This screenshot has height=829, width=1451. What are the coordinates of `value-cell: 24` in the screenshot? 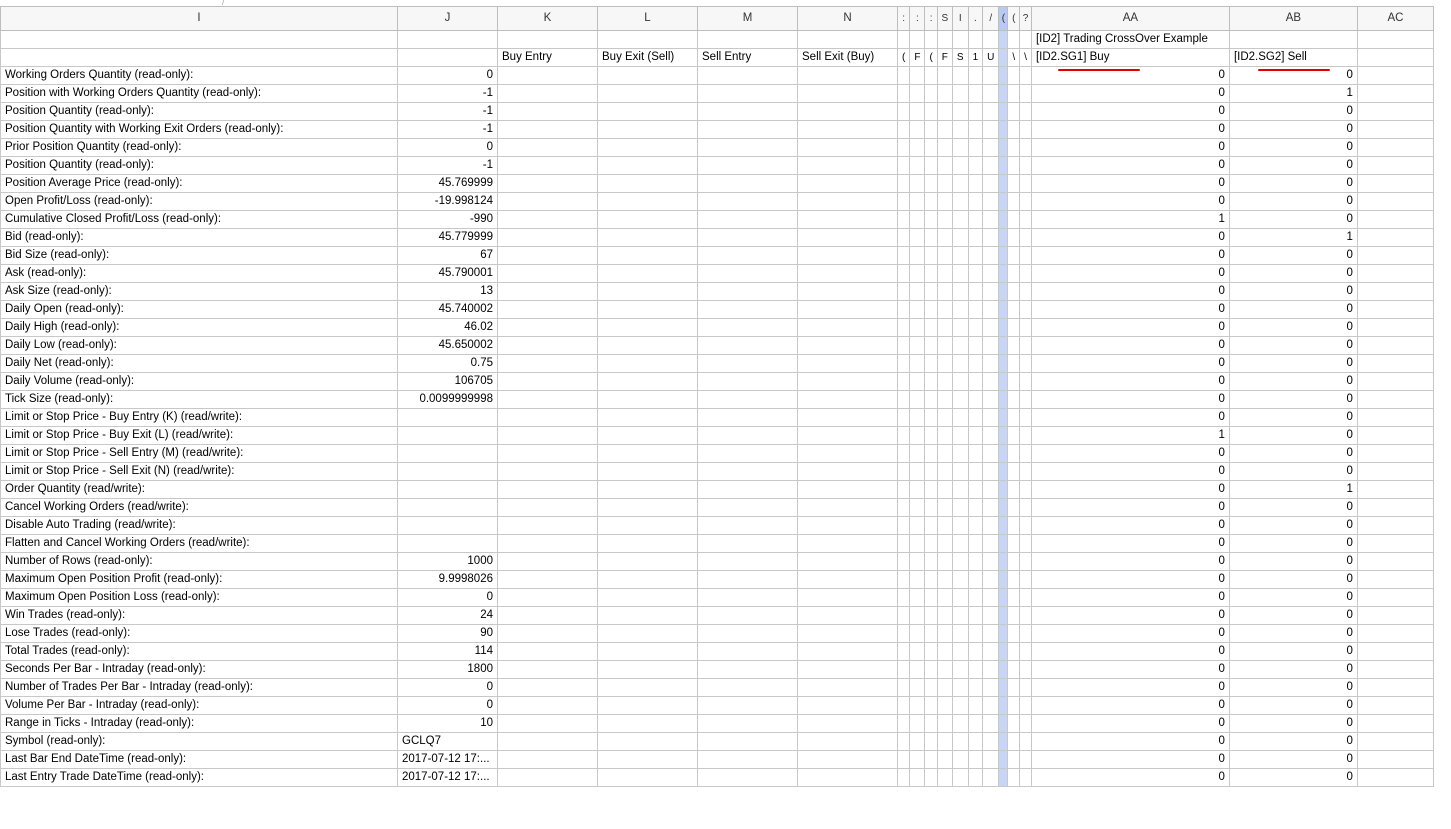 It's located at (447, 615).